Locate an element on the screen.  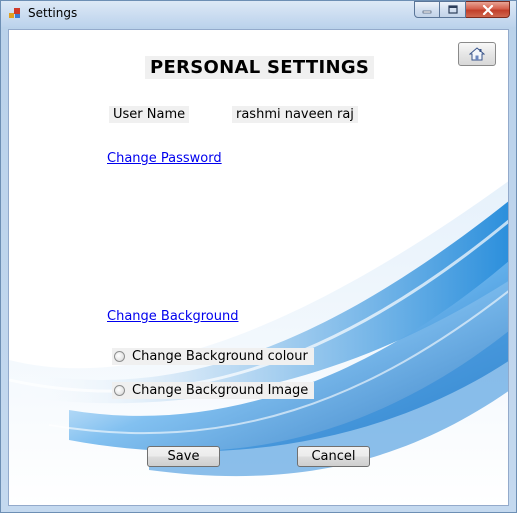
maximize-button is located at coordinates (453, 9).